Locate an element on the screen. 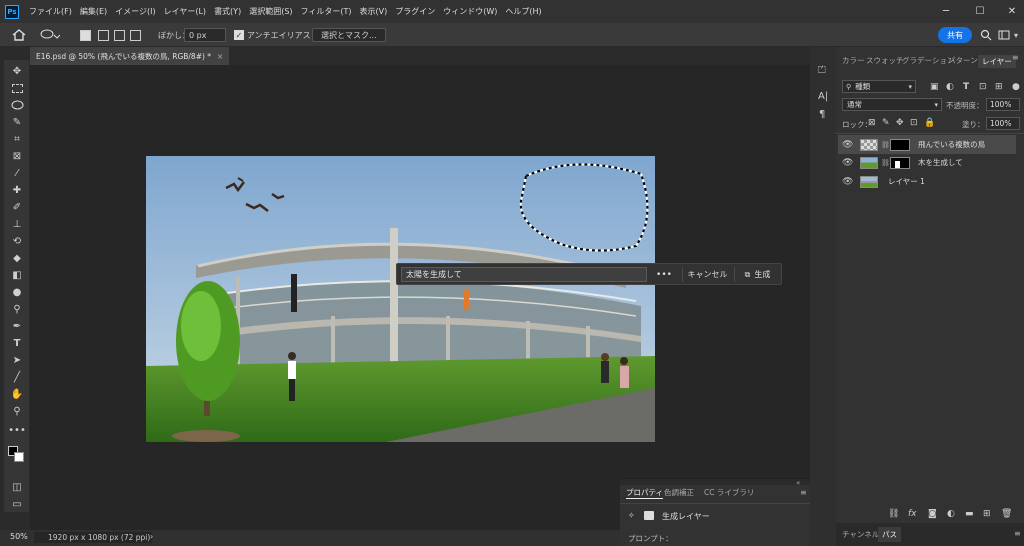 This screenshot has height=546, width=1024. add-selection-icon is located at coordinates (103, 35).